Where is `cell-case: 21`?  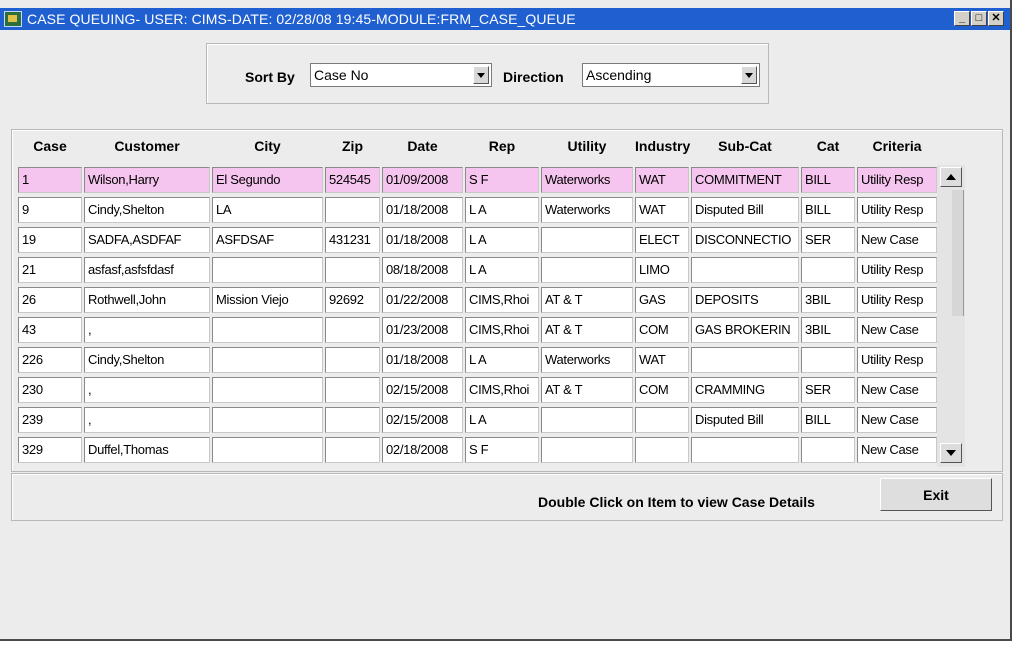 cell-case: 21 is located at coordinates (50, 270).